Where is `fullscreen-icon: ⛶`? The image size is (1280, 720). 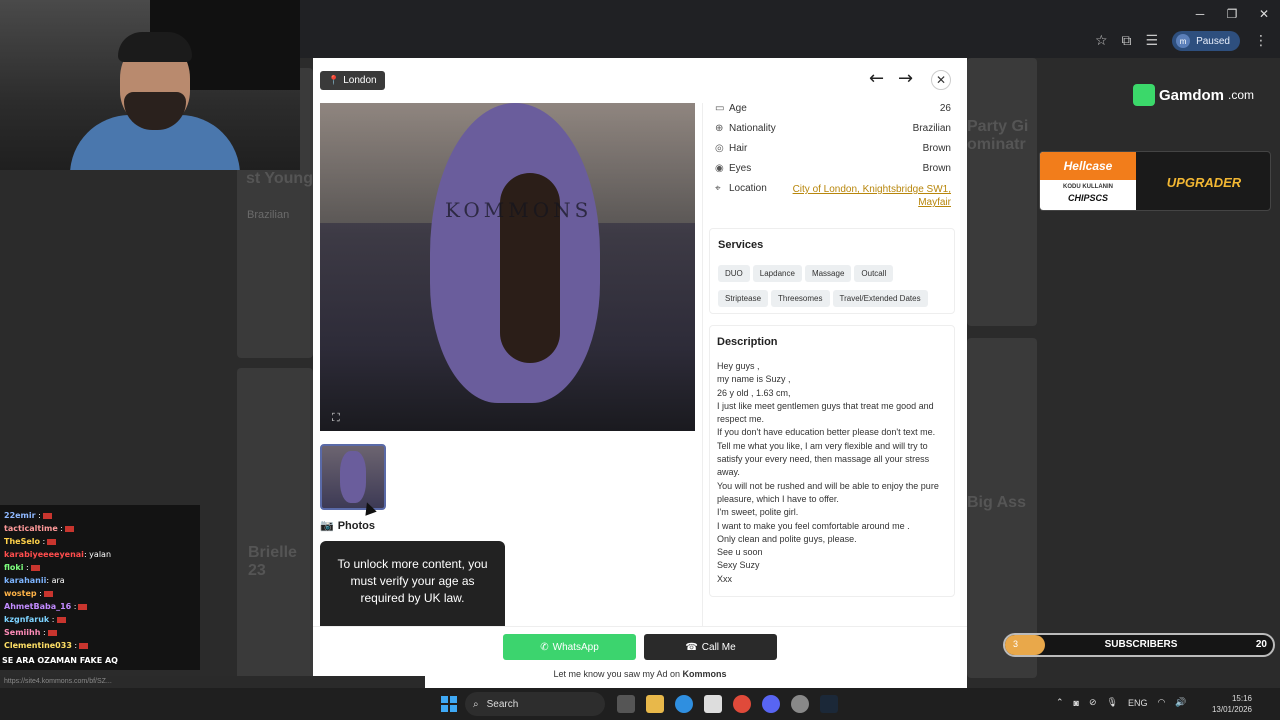
fullscreen-icon: ⛶ is located at coordinates (336, 418).